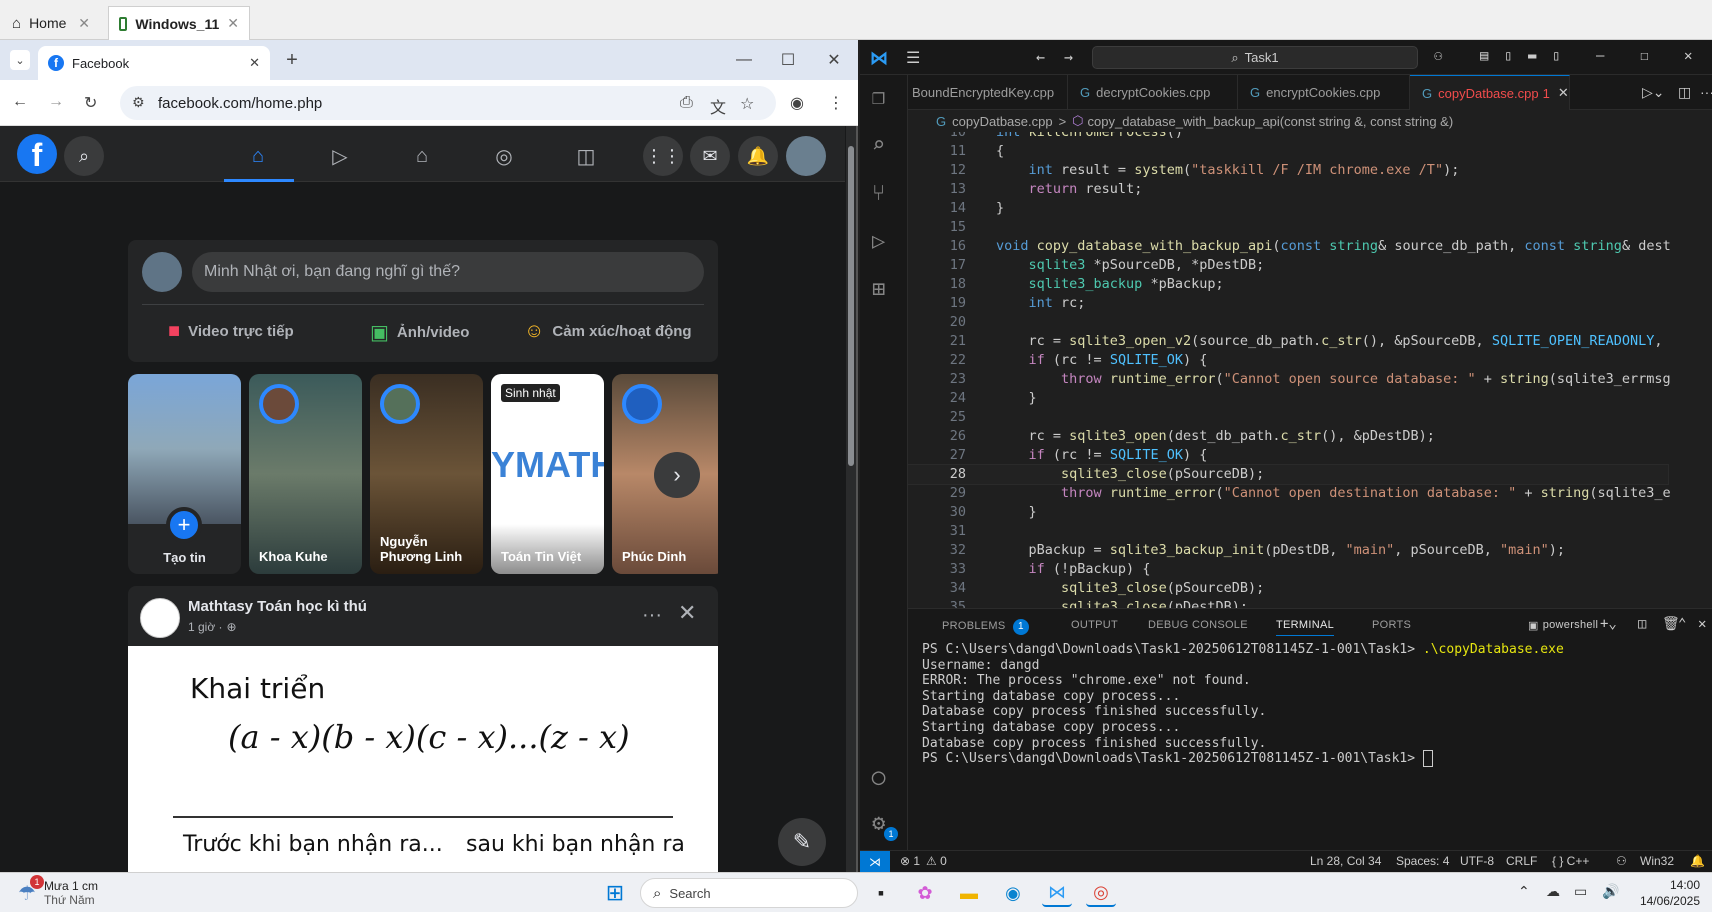  What do you see at coordinates (205, 627) in the screenshot?
I see `post-time: 1 giờ ·` at bounding box center [205, 627].